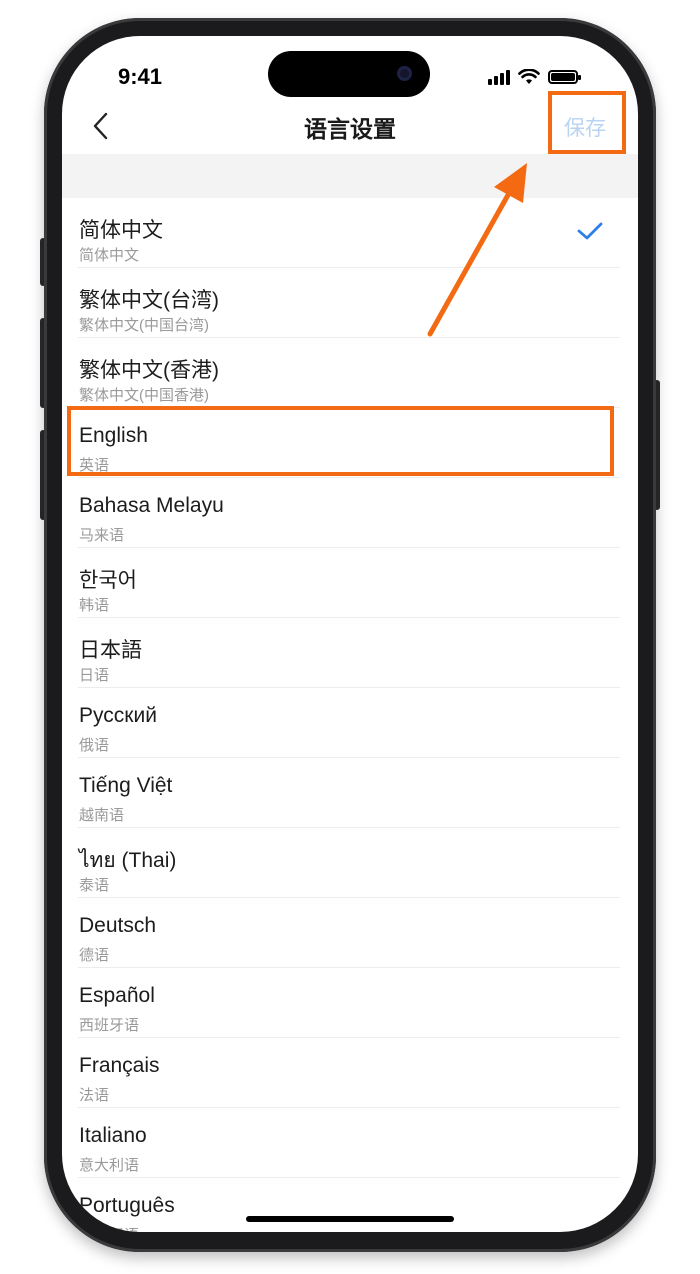  What do you see at coordinates (477, 250) in the screenshot?
I see `annotation-arrow` at bounding box center [477, 250].